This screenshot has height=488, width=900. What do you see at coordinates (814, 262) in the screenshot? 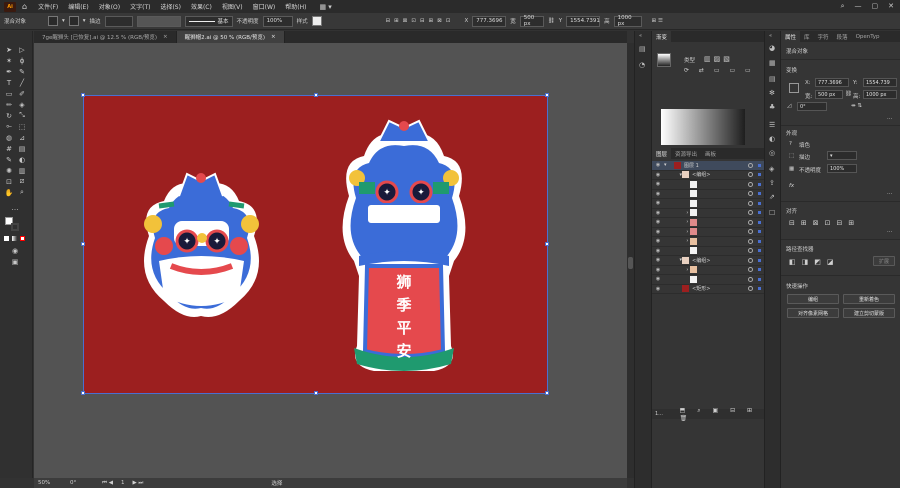
I see `pathfinder-icons: ◧◨◩◪` at bounding box center [814, 262].